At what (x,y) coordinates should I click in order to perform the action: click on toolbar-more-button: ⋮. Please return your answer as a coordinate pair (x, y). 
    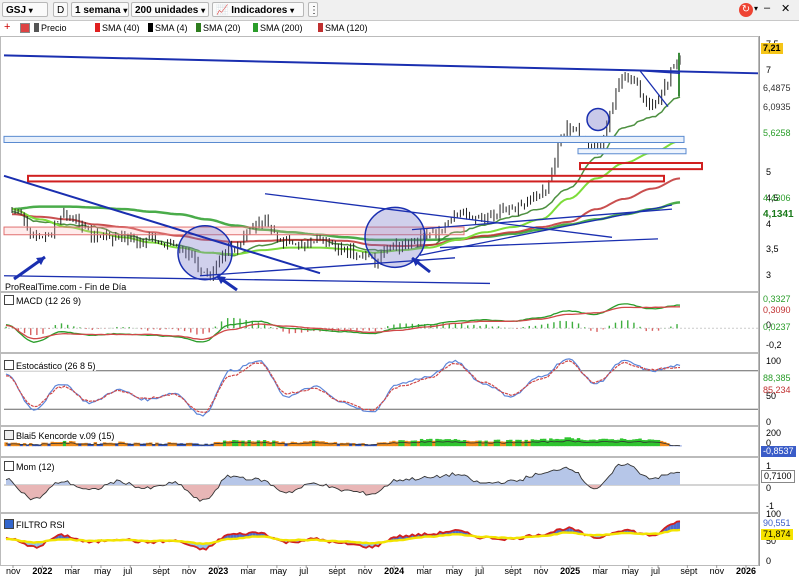
    Looking at the image, I should click on (313, 9).